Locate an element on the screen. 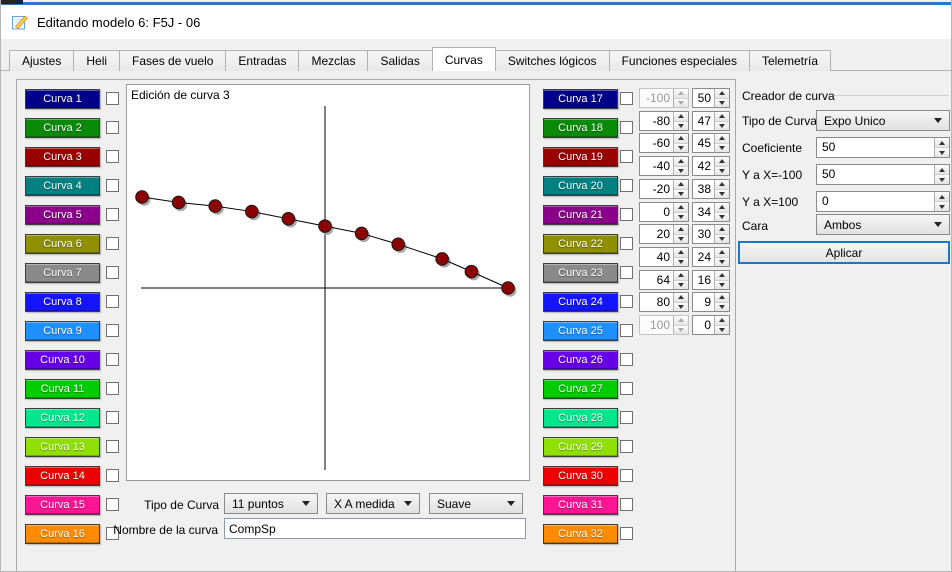 Image resolution: width=952 pixels, height=572 pixels. curva-23-checkbox is located at coordinates (626, 272).